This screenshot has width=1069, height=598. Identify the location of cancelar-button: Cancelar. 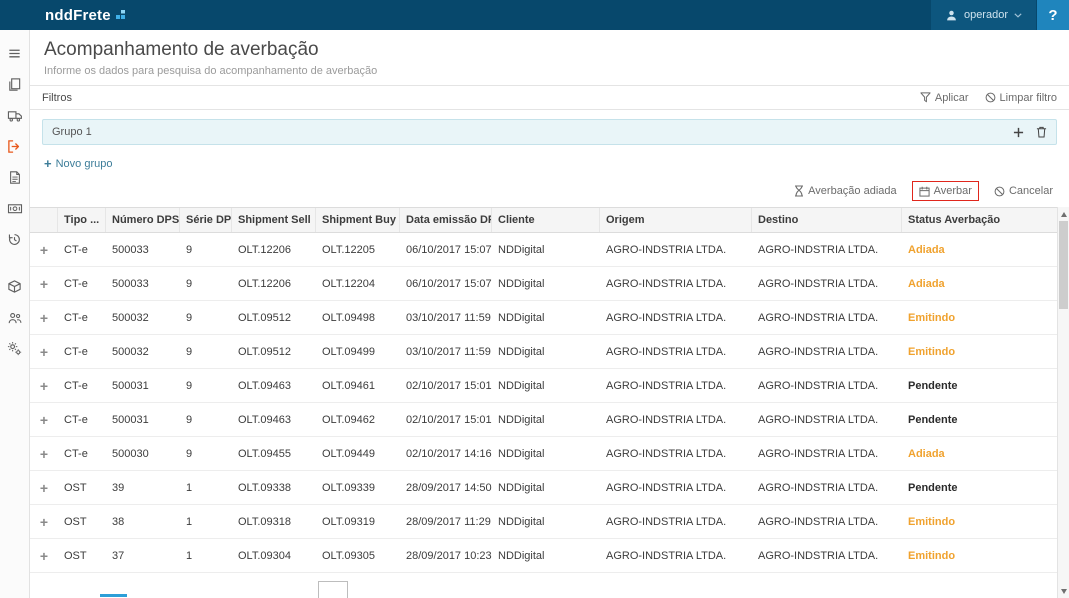
(1023, 191).